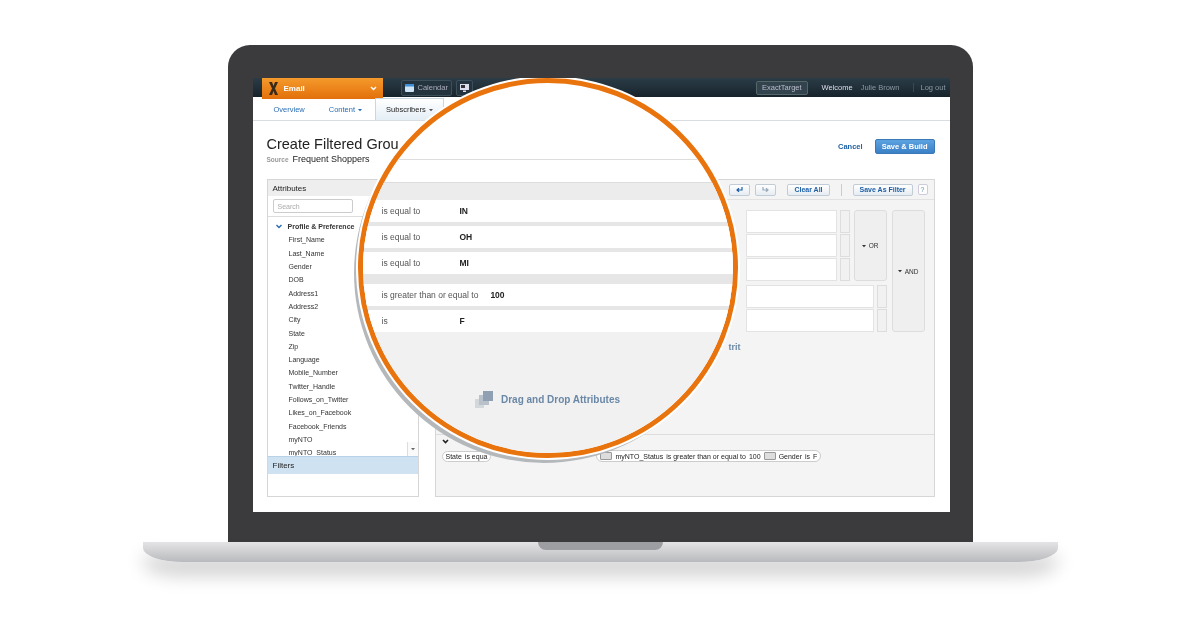  Describe the element at coordinates (342, 465) in the screenshot. I see `panel-title: Filters` at that location.